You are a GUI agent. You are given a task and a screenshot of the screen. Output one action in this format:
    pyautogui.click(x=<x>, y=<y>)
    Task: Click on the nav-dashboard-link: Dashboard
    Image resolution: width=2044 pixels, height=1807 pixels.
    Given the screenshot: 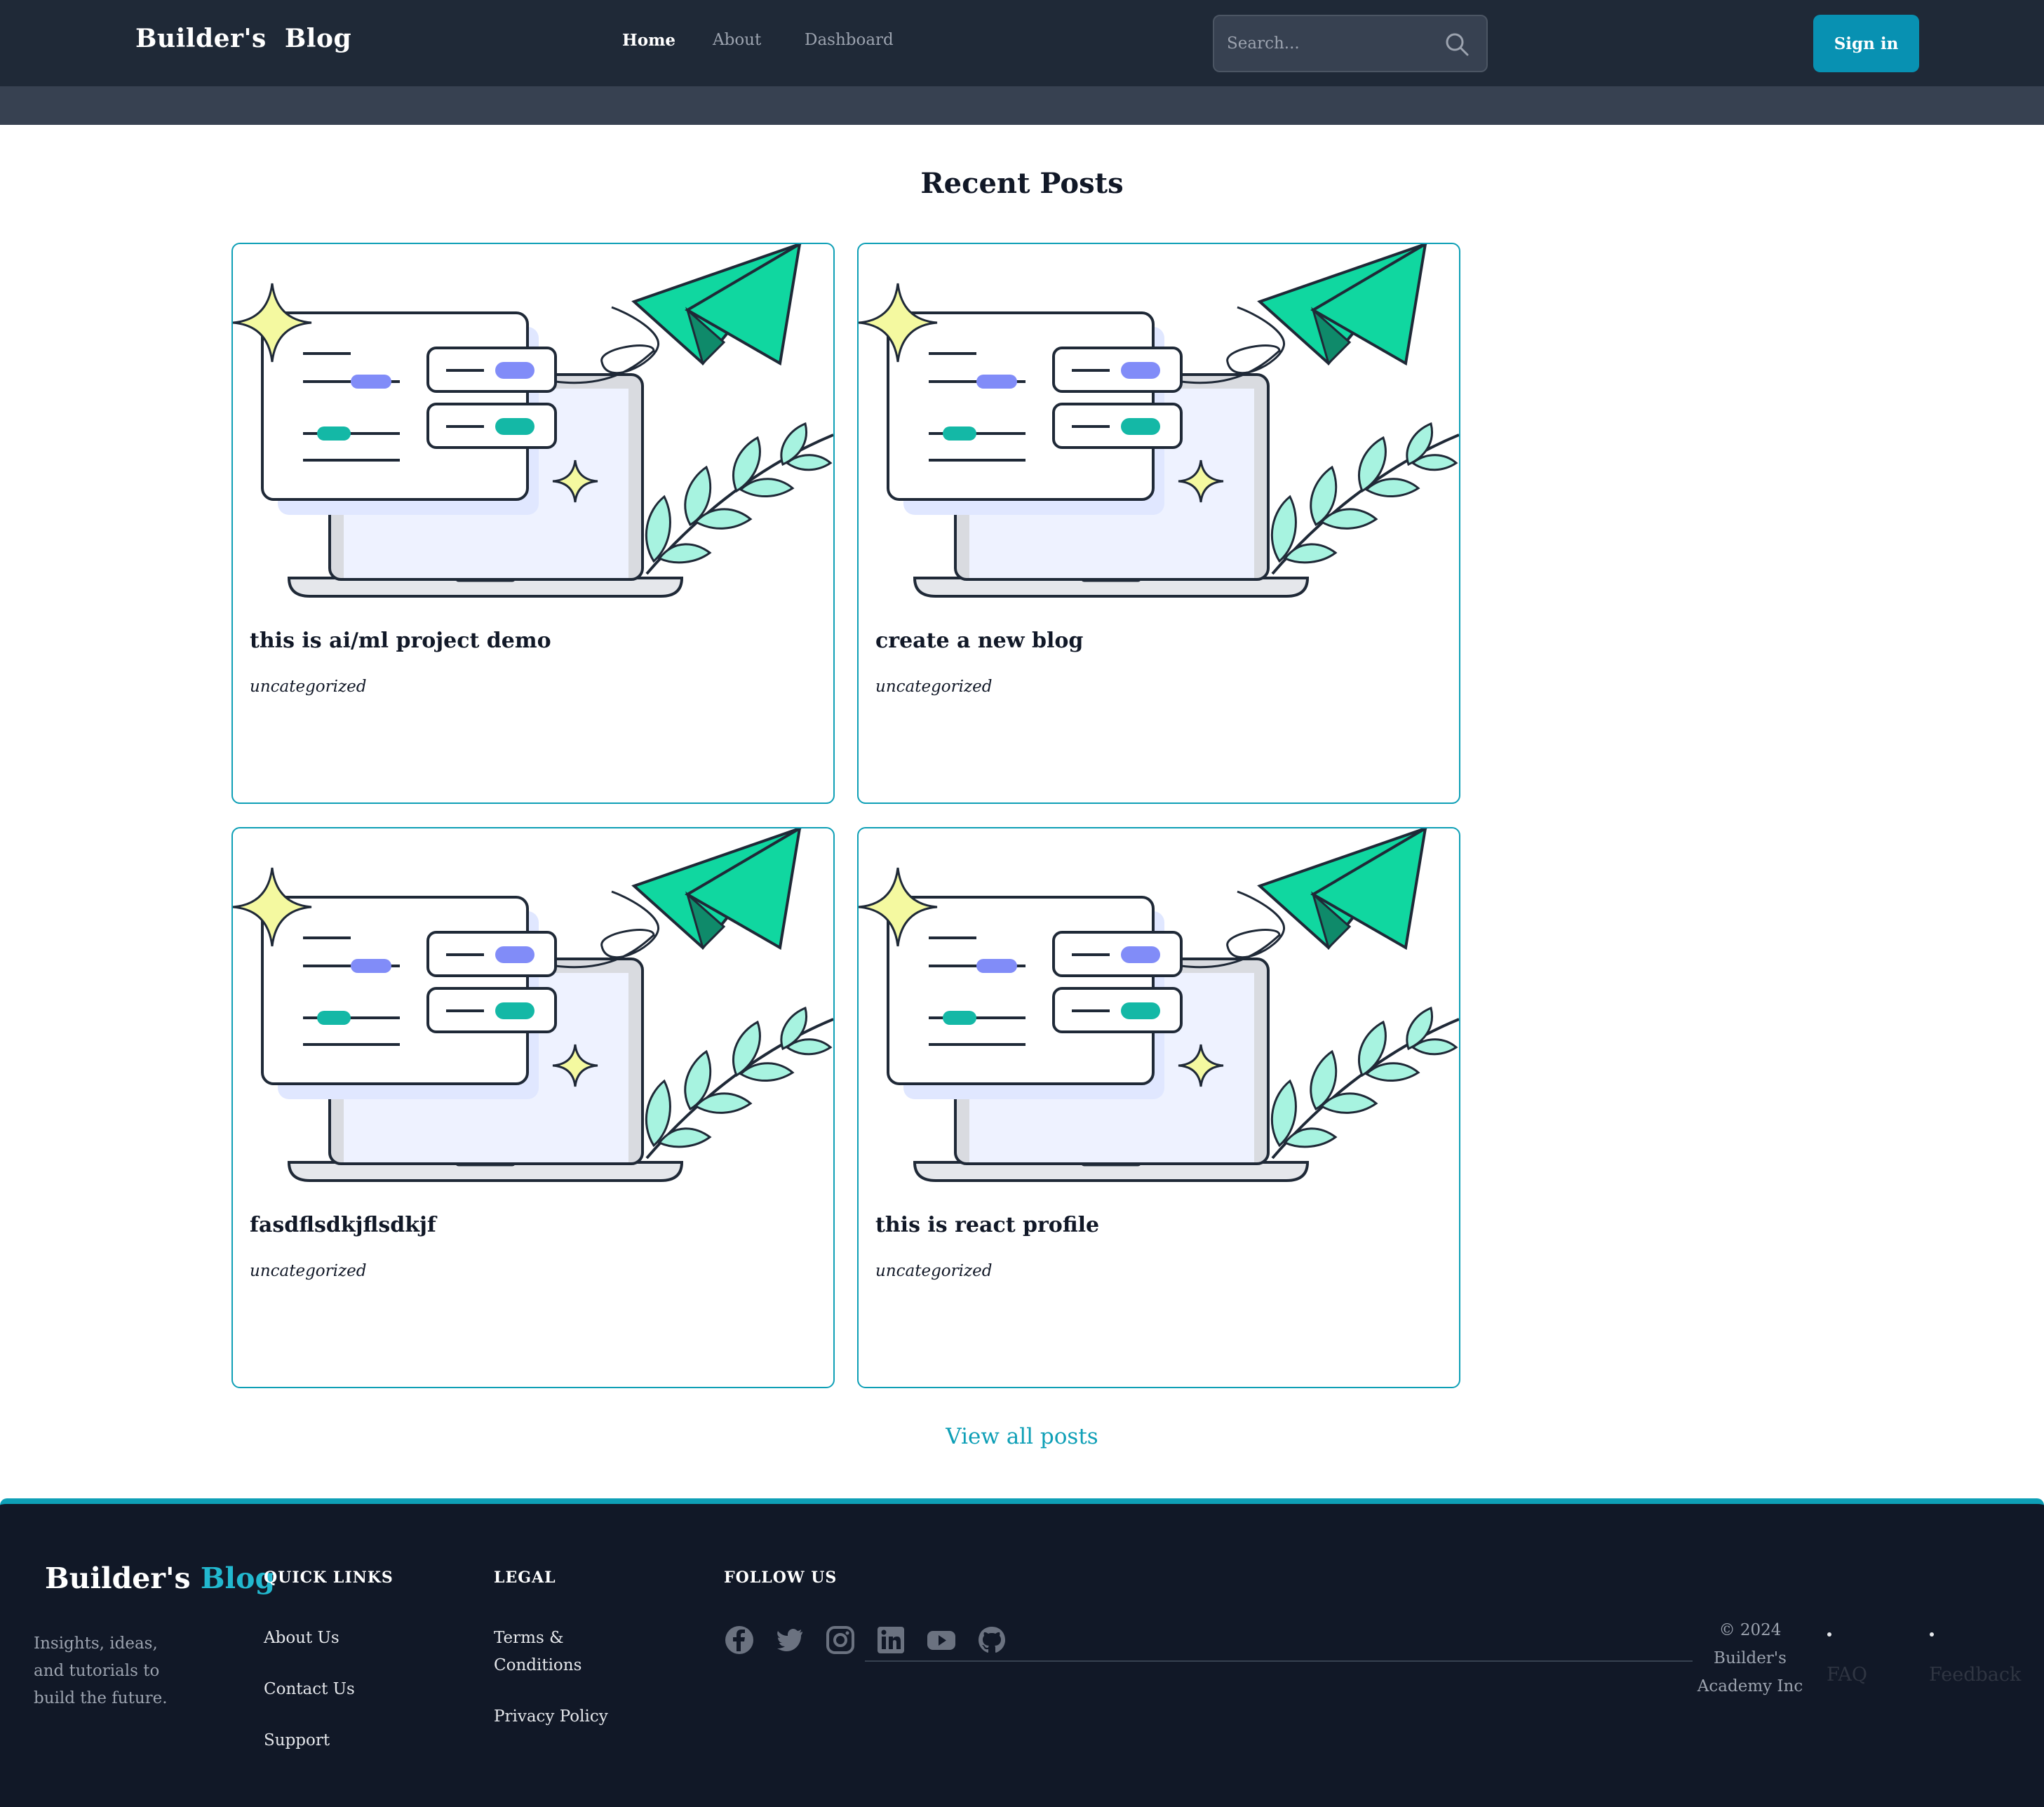 What is the action you would take?
    pyautogui.click(x=850, y=40)
    